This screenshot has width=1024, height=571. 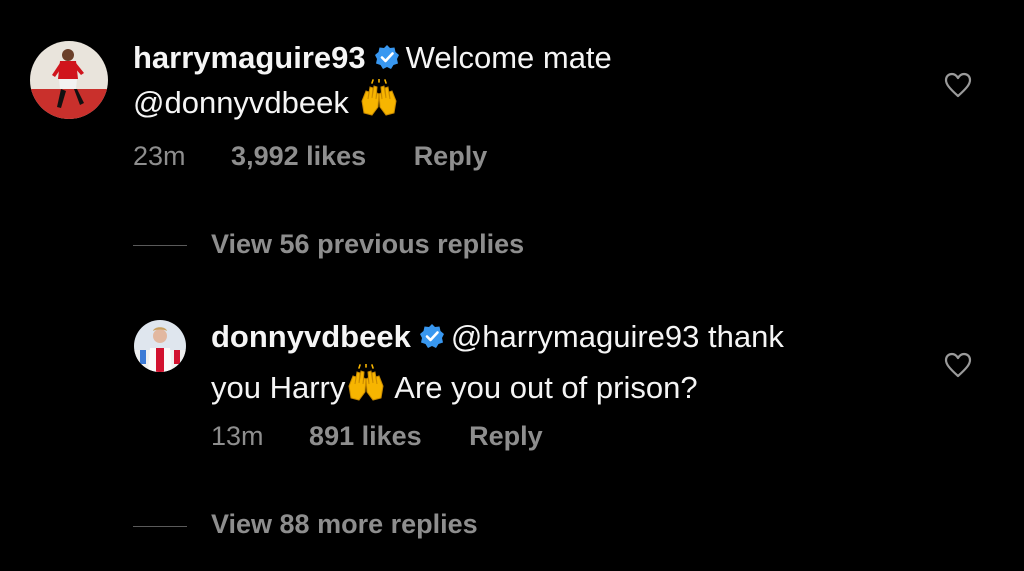 I want to click on comment-meta: 23m 3,992 likes Reply, so click(x=310, y=156).